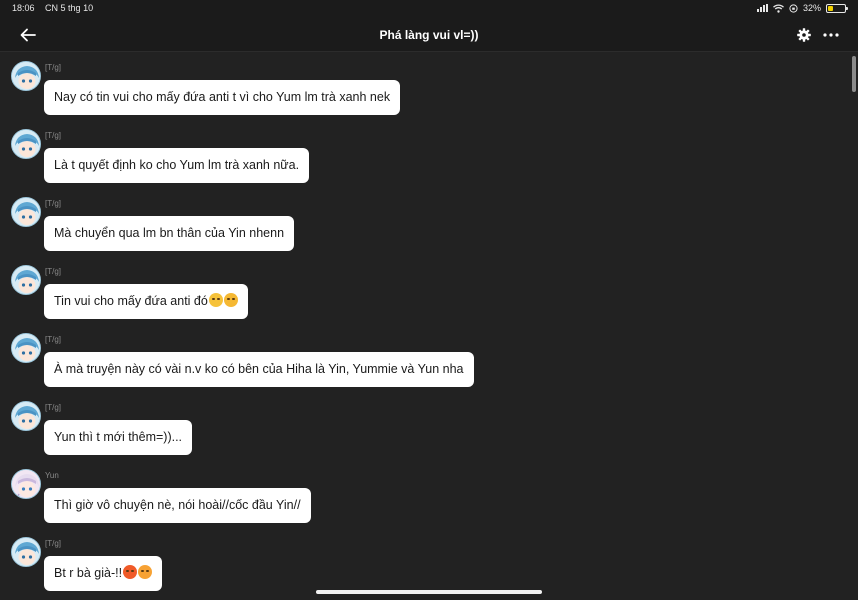 This screenshot has height=600, width=858. Describe the element at coordinates (23, 8) in the screenshot. I see `status-time: 18:06` at that location.